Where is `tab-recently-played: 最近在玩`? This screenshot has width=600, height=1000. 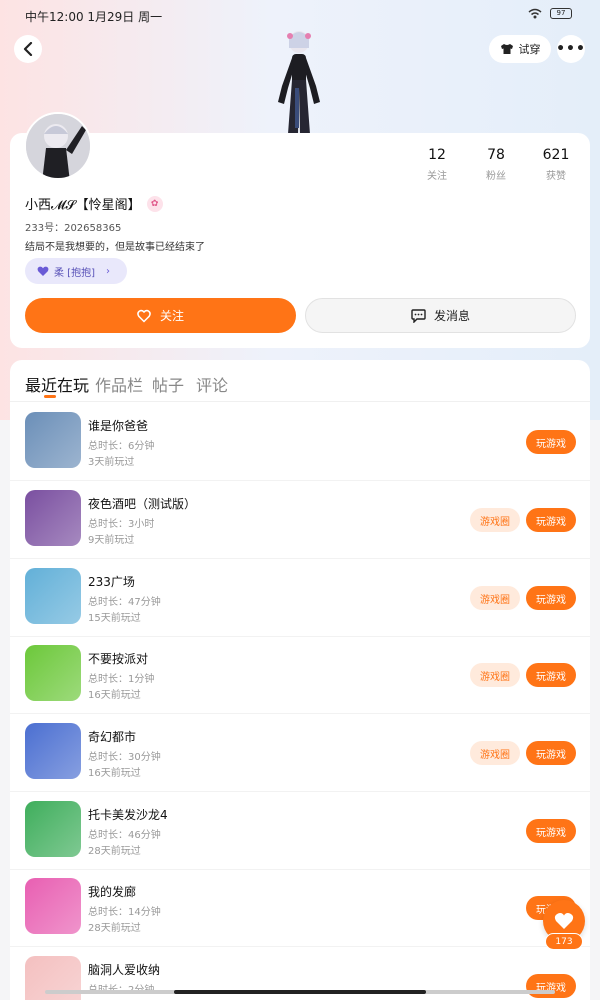 tab-recently-played: 最近在玩 is located at coordinates (57, 384).